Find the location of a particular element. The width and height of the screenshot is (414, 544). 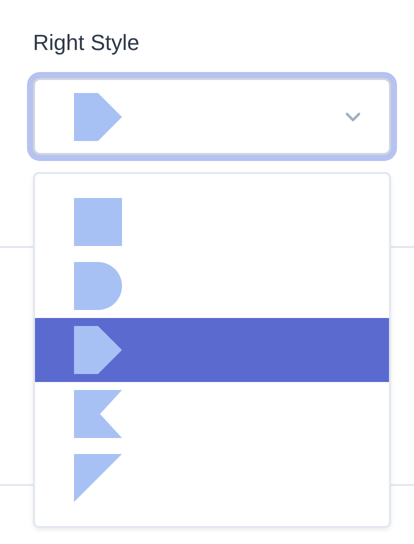

round-shape-icon is located at coordinates (98, 286).